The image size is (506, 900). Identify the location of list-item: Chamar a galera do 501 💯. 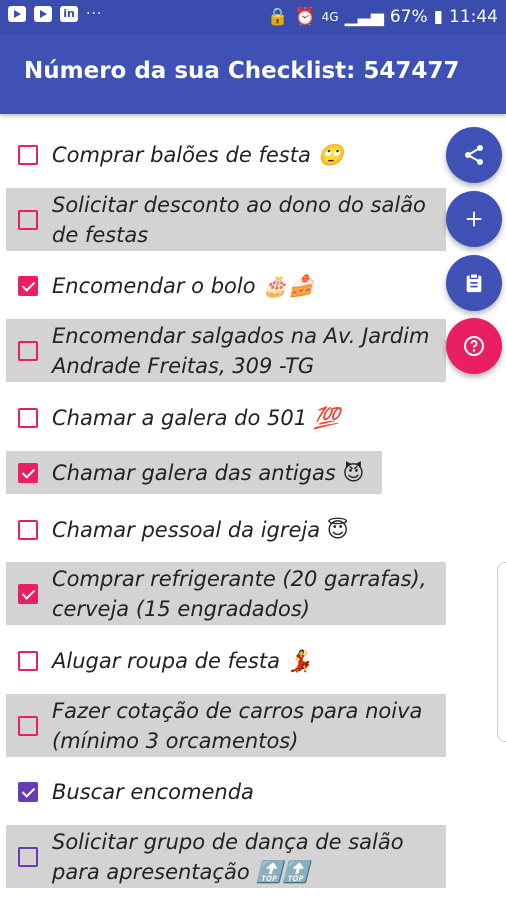
(226, 418).